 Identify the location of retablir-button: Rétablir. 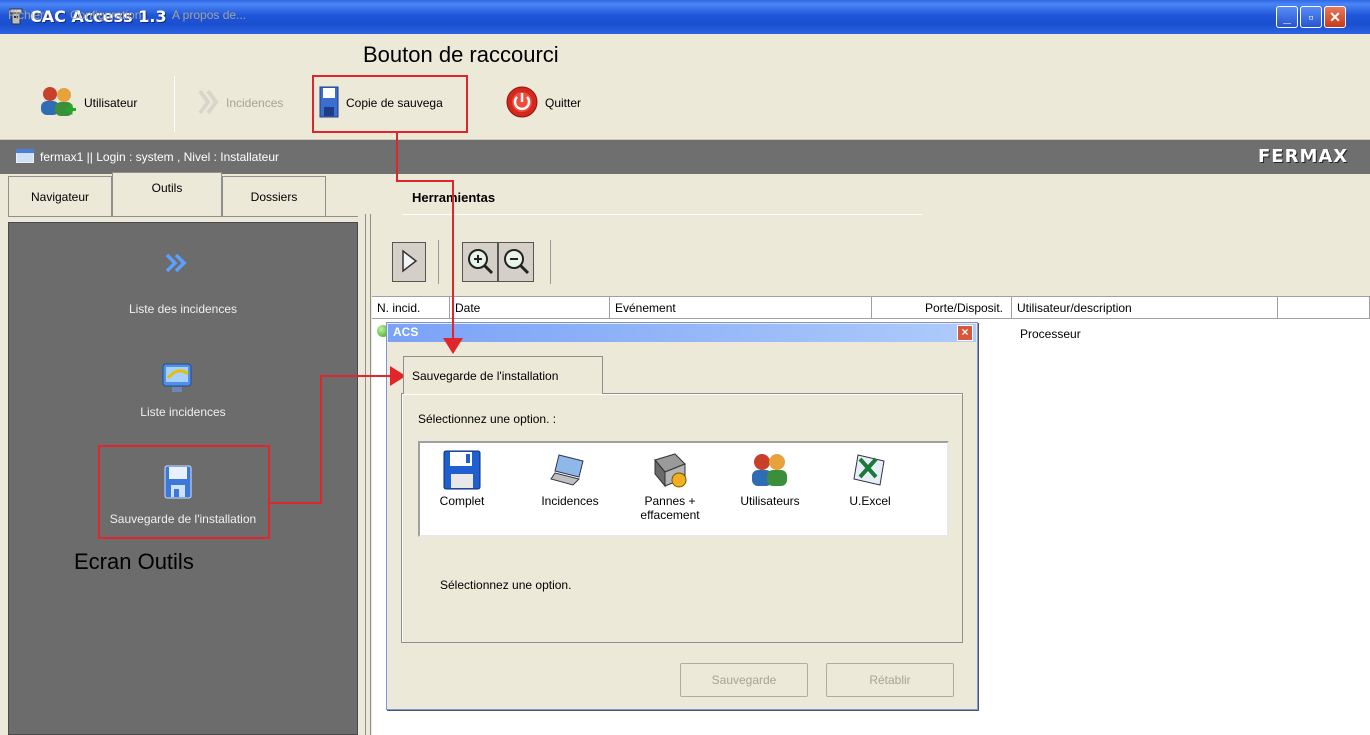
(890, 680).